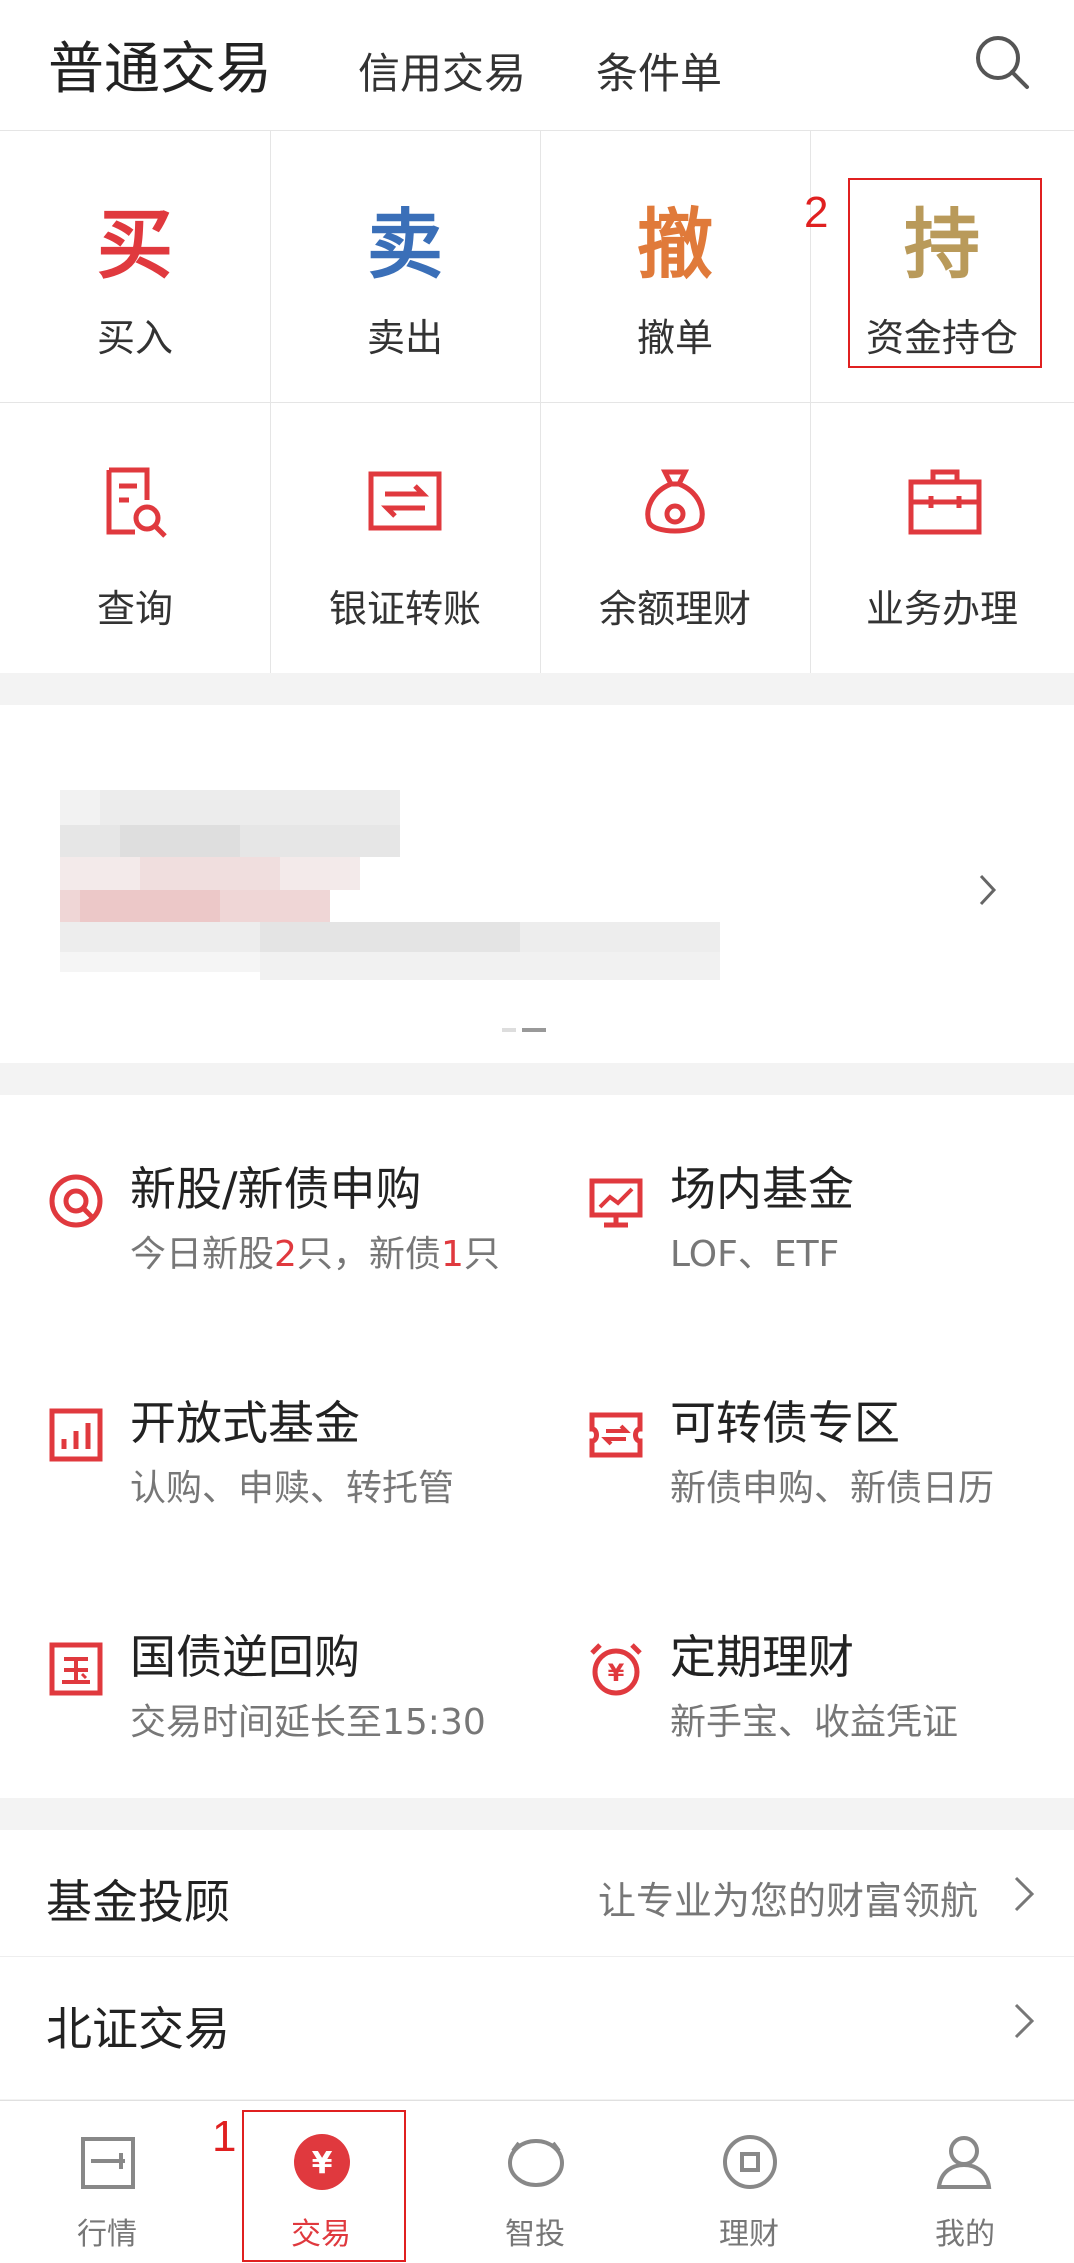 The image size is (1074, 2263). What do you see at coordinates (537, 2028) in the screenshot?
I see `row-bse-trade: 北证交易` at bounding box center [537, 2028].